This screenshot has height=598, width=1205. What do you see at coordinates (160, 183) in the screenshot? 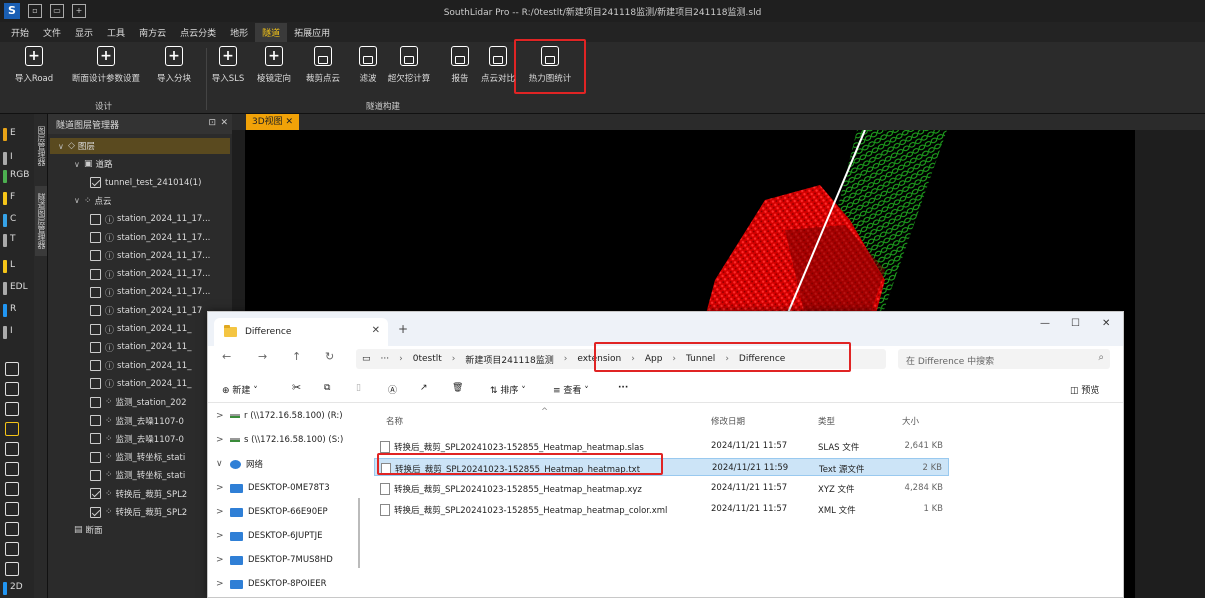
I see `tree-row: tunnel_test_241014(1)` at bounding box center [160, 183].